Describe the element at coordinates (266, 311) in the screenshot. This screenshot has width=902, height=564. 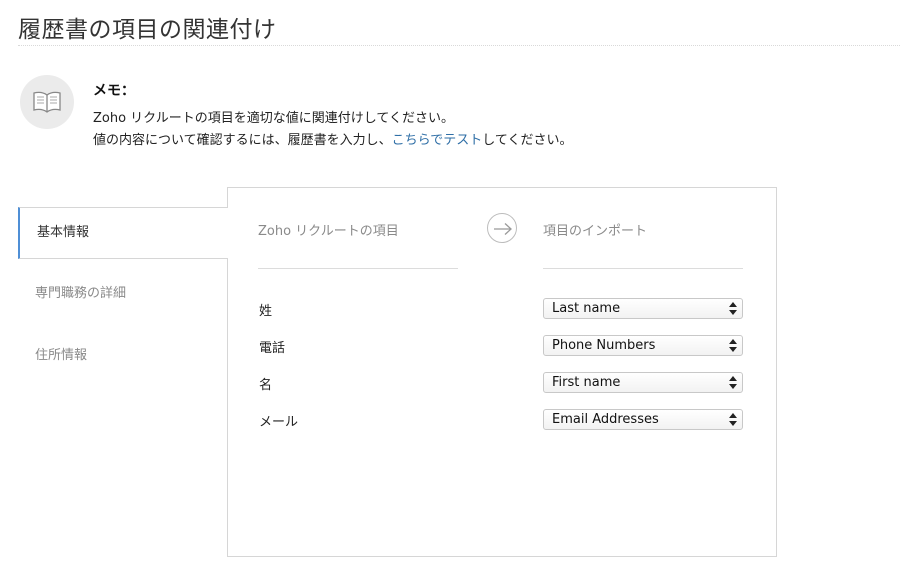
I see `field-label-last-name: 姓` at that location.